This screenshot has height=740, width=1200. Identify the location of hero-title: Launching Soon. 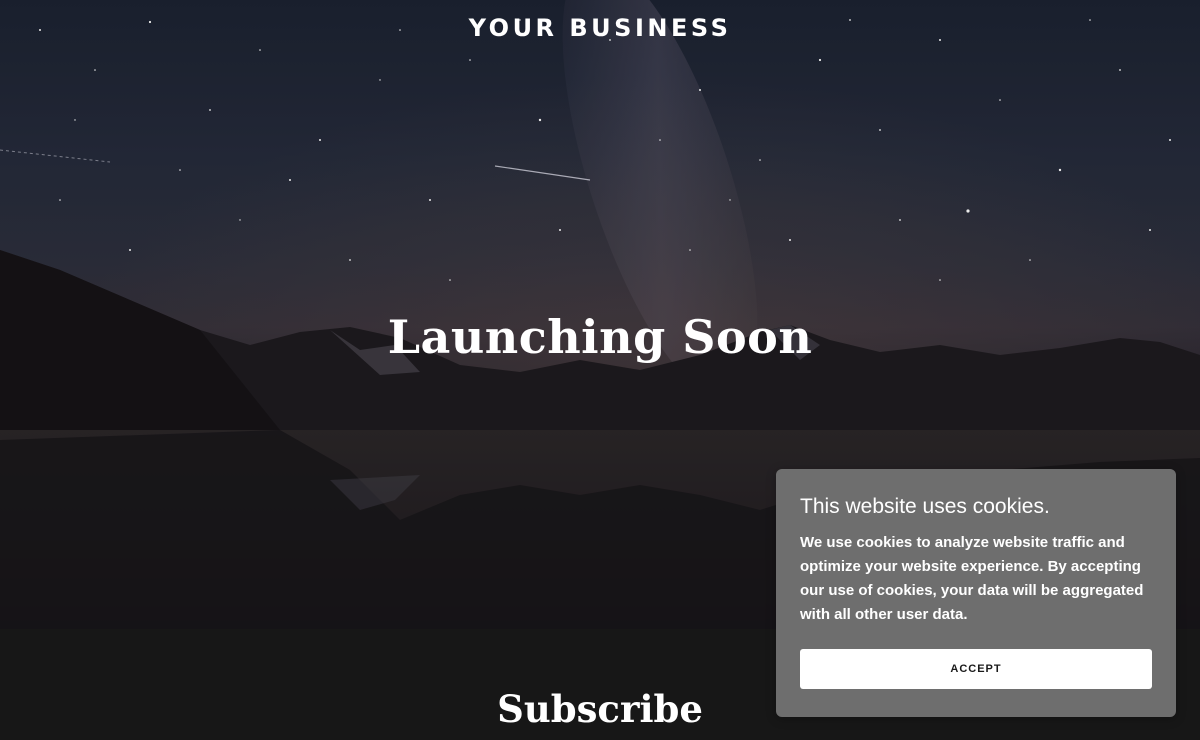
(600, 337).